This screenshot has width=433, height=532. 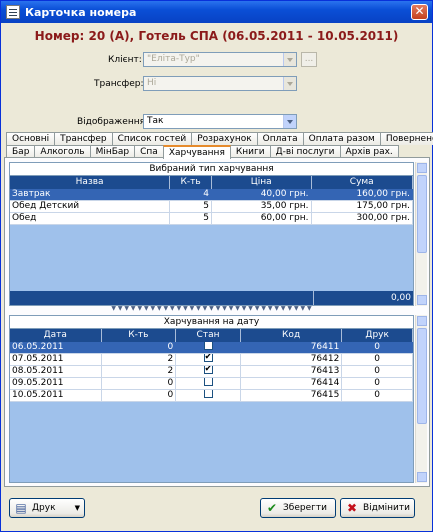 What do you see at coordinates (262, 206) in the screenshot?
I see `table-cell: 35,00 грн.` at bounding box center [262, 206].